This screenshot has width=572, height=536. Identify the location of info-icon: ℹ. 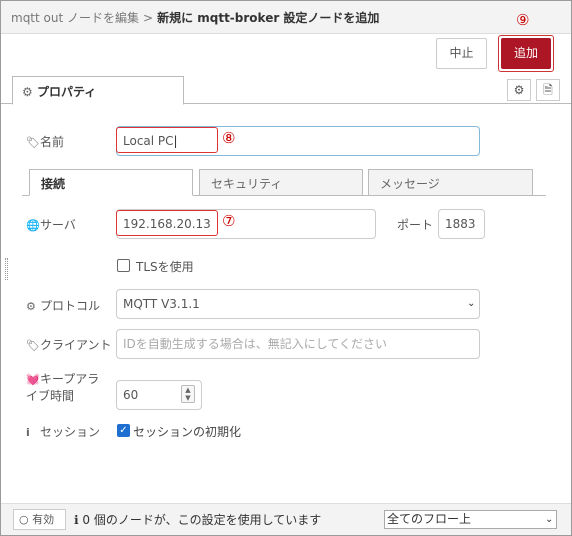
(76, 520).